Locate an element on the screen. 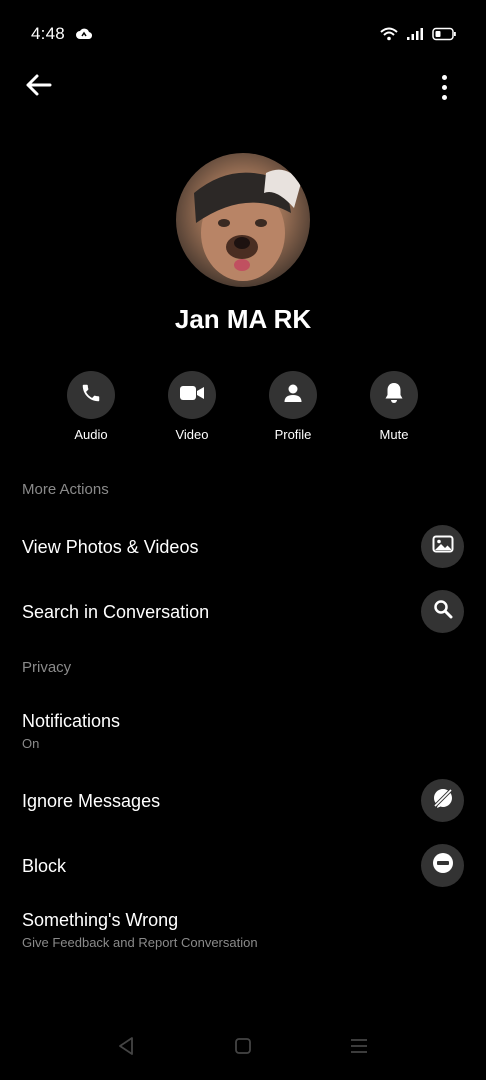  video-call-button: Video is located at coordinates (192, 406).